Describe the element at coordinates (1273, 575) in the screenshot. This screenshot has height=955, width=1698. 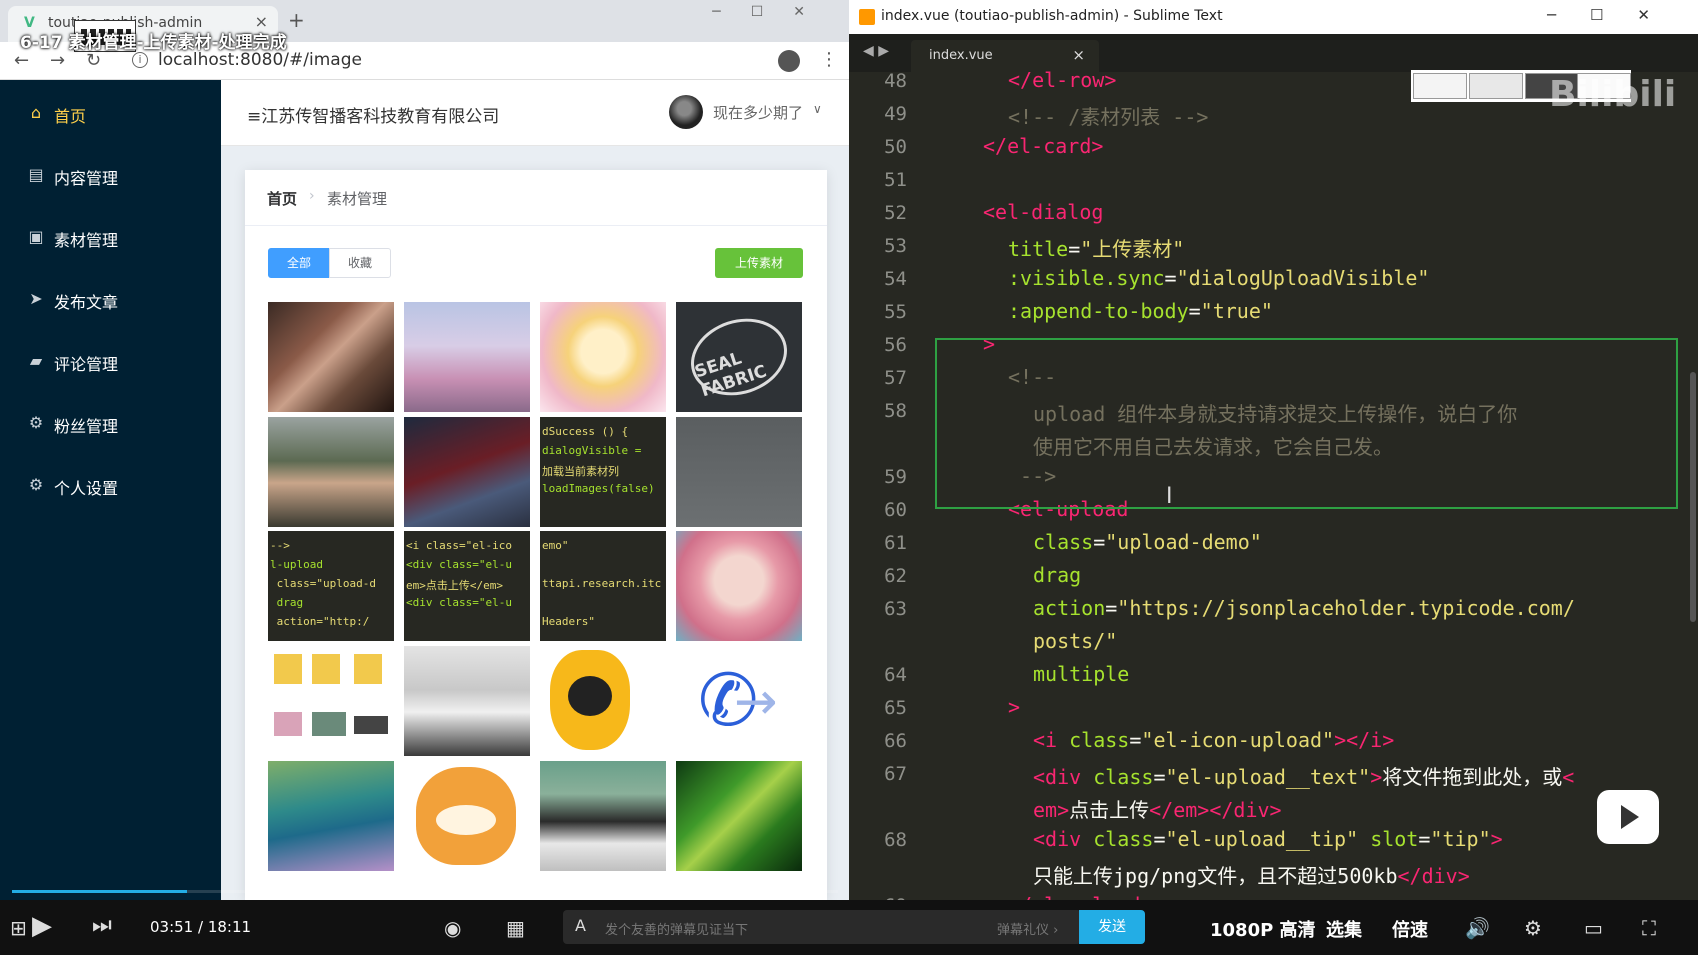
I see `code-line: 62 drag` at that location.